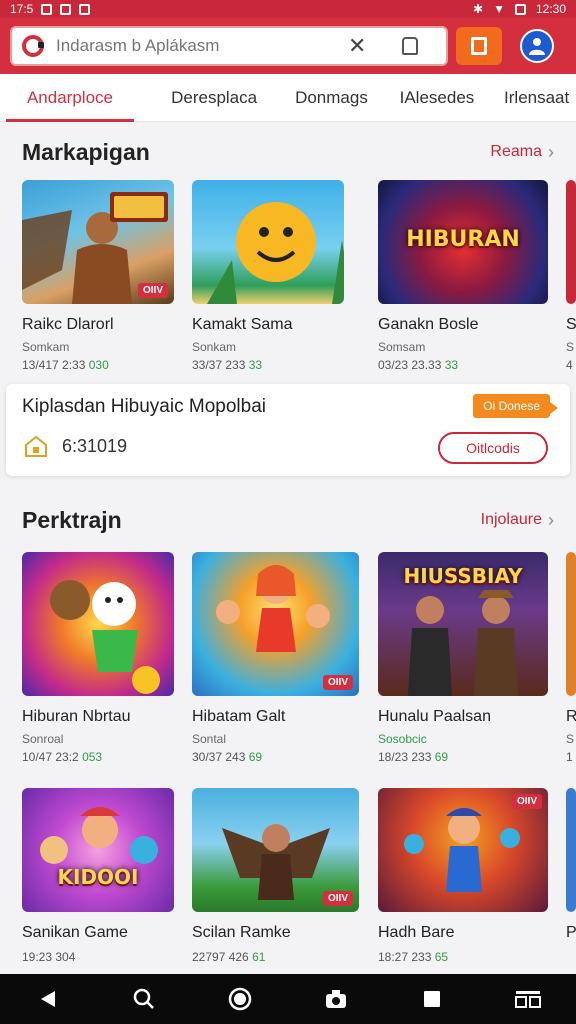  I want to click on badge-icon, so click(410, 46).